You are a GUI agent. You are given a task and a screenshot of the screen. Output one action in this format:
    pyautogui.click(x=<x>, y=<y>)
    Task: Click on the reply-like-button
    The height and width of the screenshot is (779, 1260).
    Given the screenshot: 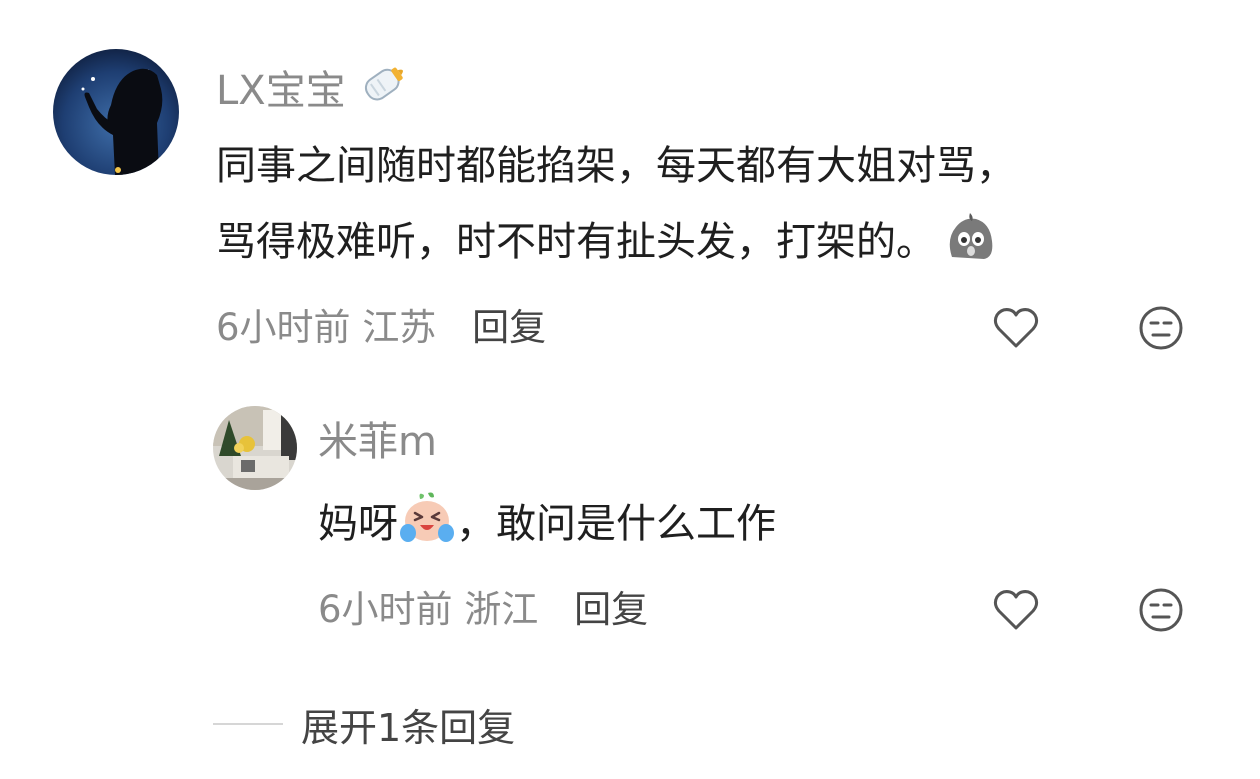 What is the action you would take?
    pyautogui.click(x=1016, y=610)
    